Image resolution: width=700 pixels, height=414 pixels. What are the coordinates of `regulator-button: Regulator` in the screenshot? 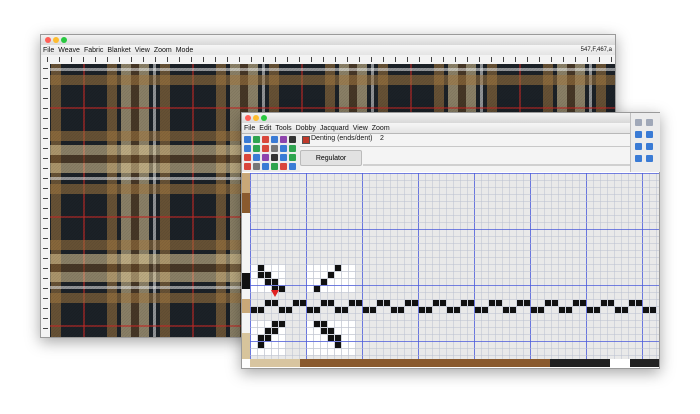 It's located at (331, 158).